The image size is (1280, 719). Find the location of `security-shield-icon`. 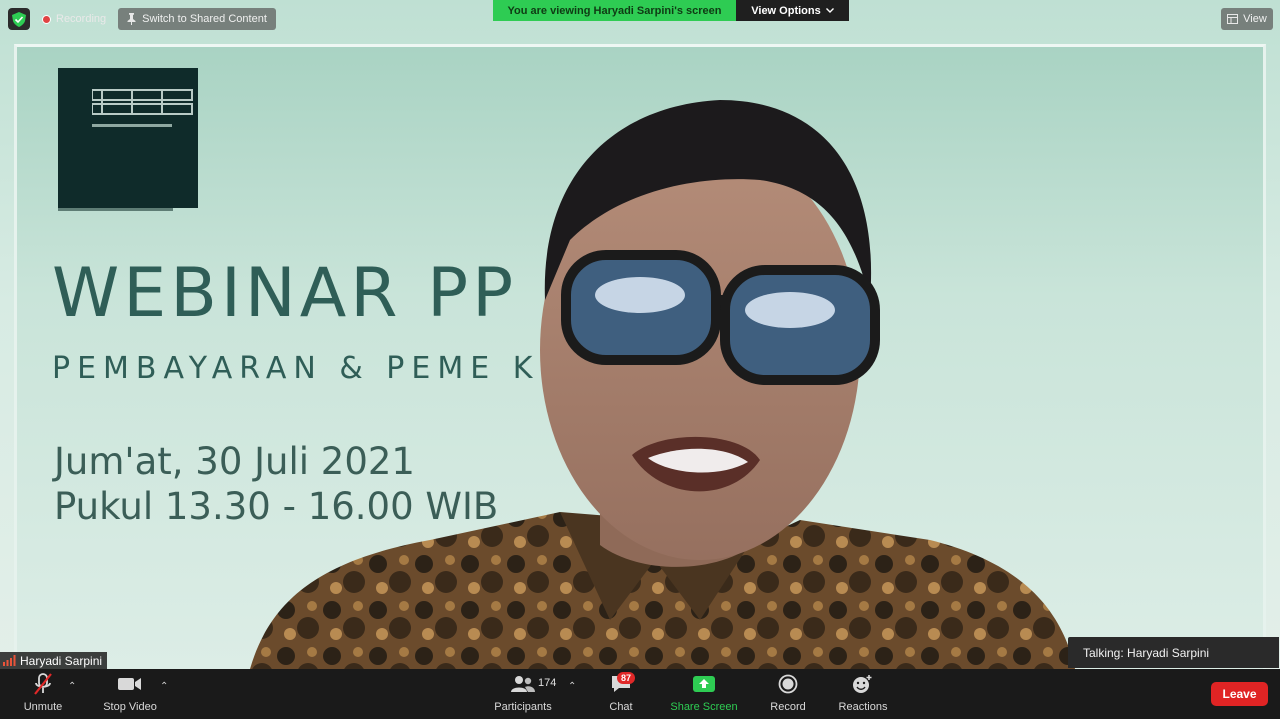

security-shield-icon is located at coordinates (19, 19).